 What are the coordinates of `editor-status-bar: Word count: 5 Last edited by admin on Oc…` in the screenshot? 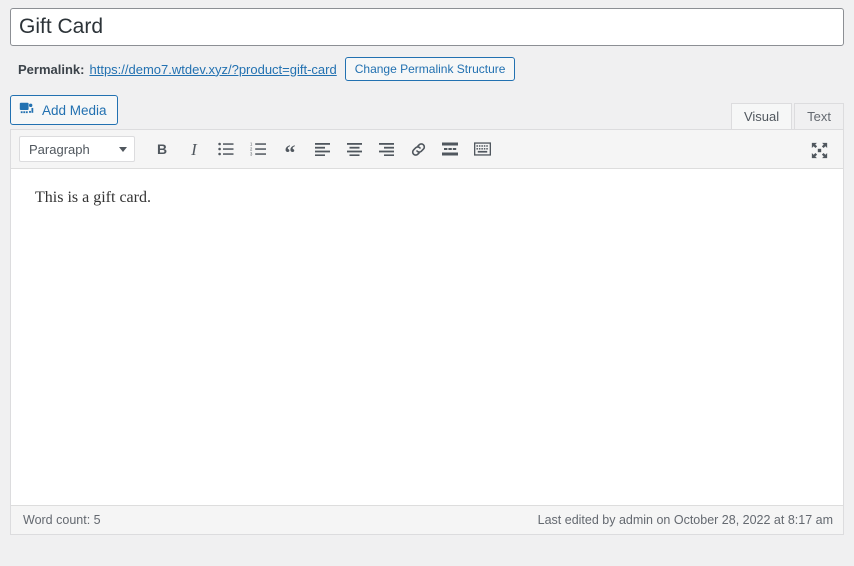 It's located at (427, 519).